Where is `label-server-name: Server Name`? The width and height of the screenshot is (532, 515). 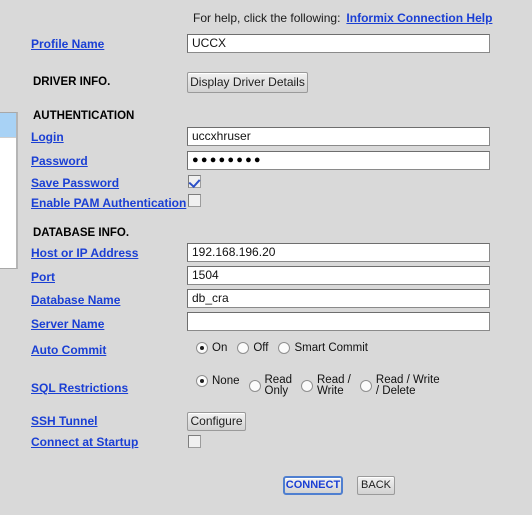 label-server-name: Server Name is located at coordinates (67, 324).